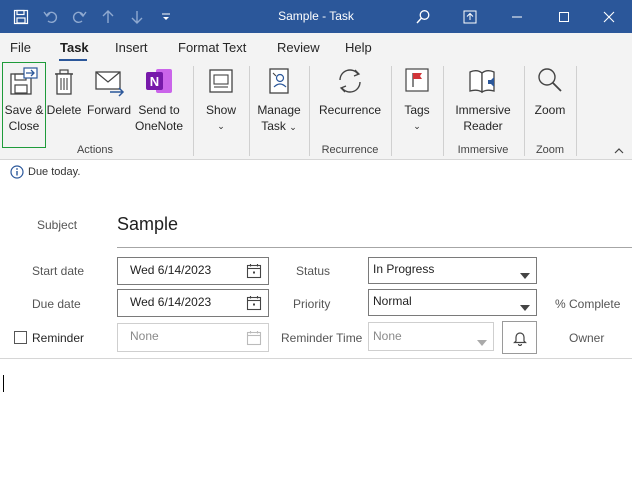 The width and height of the screenshot is (632, 487). What do you see at coordinates (24, 83) in the screenshot?
I see `save-close-icon` at bounding box center [24, 83].